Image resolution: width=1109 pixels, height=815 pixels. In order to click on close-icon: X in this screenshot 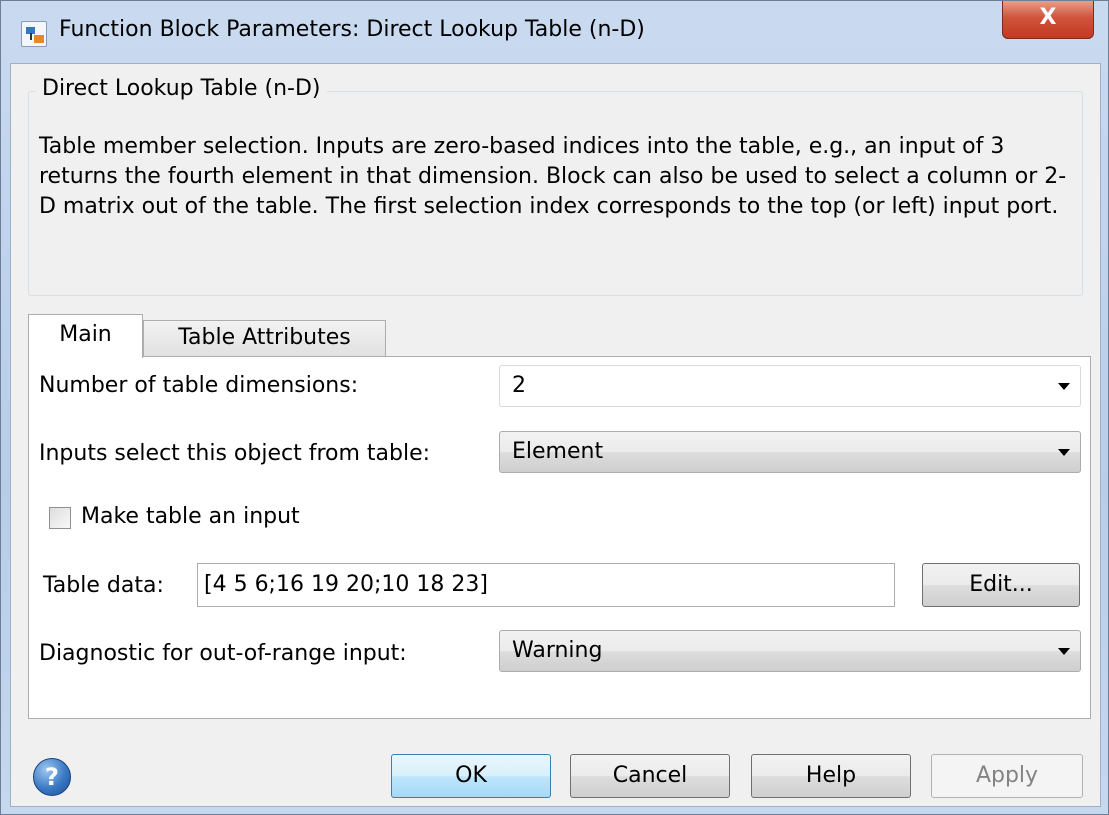, I will do `click(1048, 20)`.